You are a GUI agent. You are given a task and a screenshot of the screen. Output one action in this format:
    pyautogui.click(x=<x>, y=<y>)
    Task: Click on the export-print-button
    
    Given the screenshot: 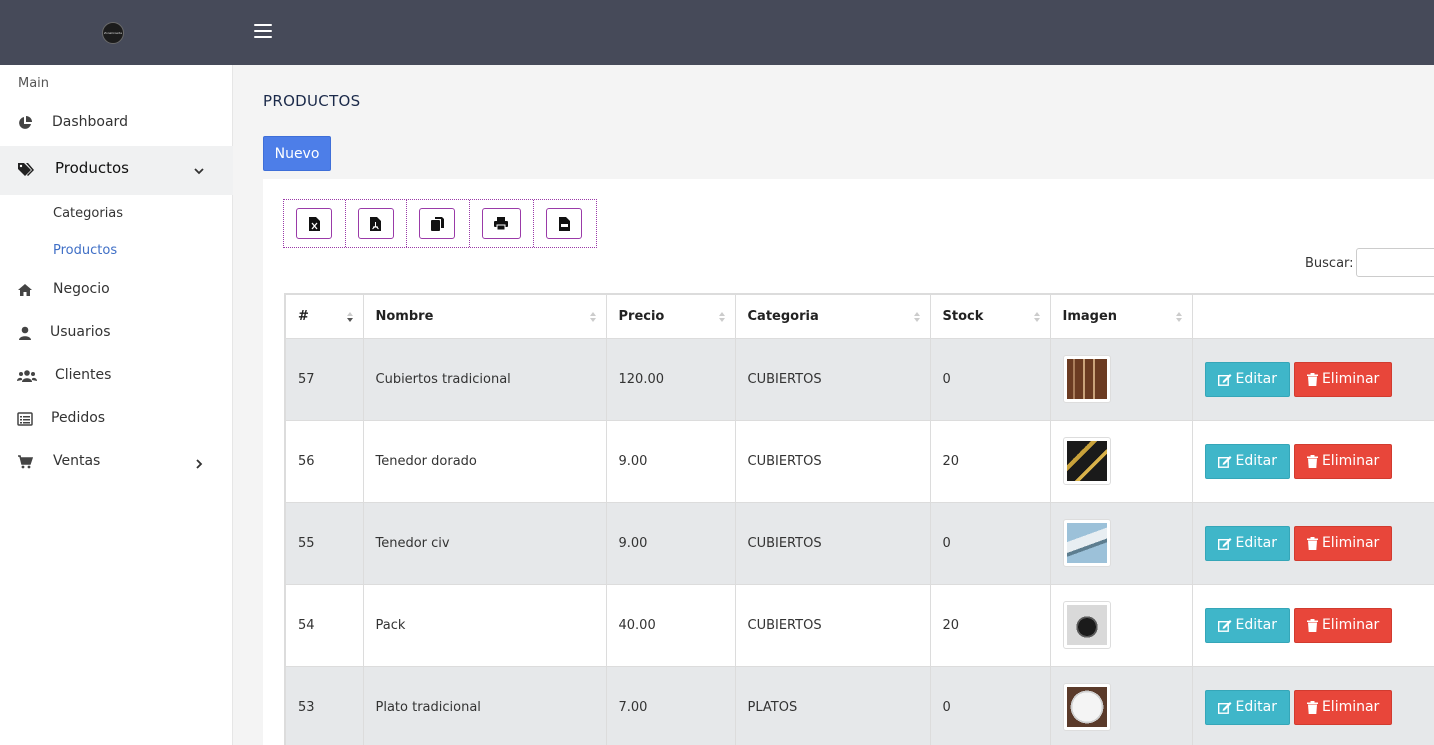 What is the action you would take?
    pyautogui.click(x=501, y=223)
    